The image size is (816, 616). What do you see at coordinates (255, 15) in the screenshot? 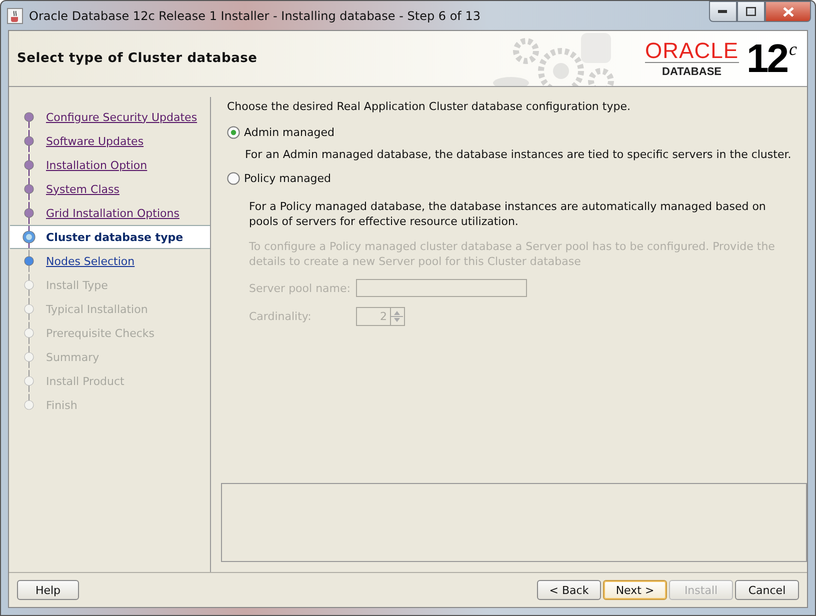
I see `window-title: Oracle Database 12c Release 1 Installer - Installing database - Step 6 of 13` at bounding box center [255, 15].